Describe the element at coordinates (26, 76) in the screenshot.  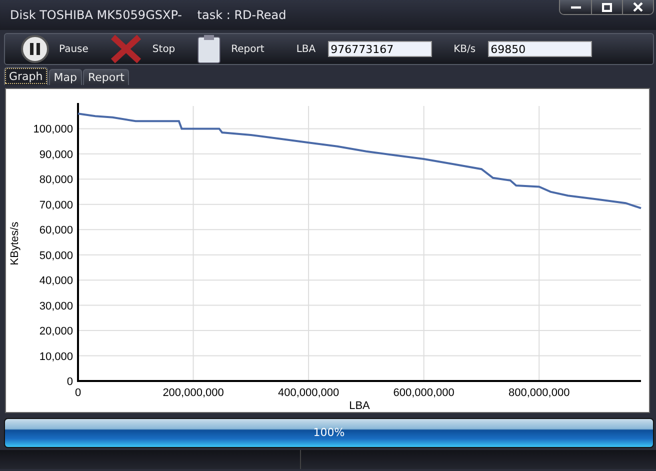
I see `tab: Graph` at that location.